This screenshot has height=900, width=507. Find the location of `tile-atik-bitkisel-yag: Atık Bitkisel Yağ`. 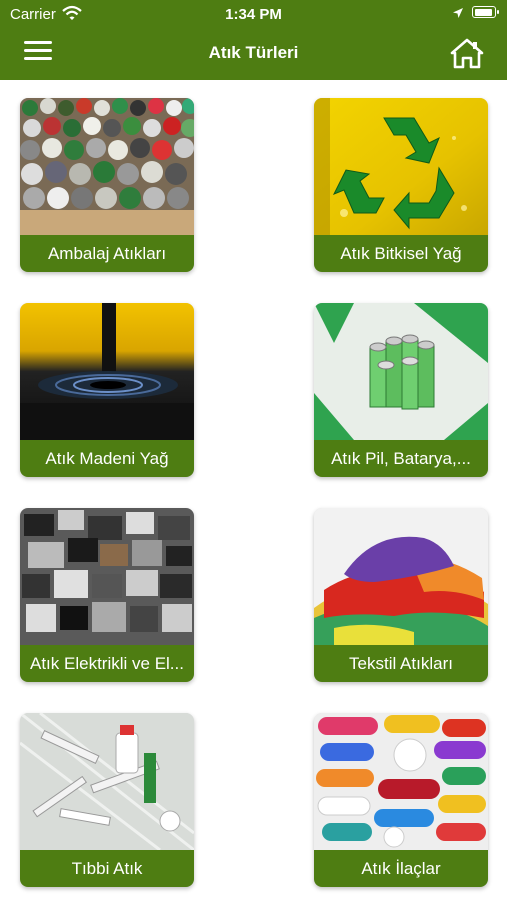

tile-atik-bitkisel-yag: Atık Bitkisel Yağ is located at coordinates (401, 185).